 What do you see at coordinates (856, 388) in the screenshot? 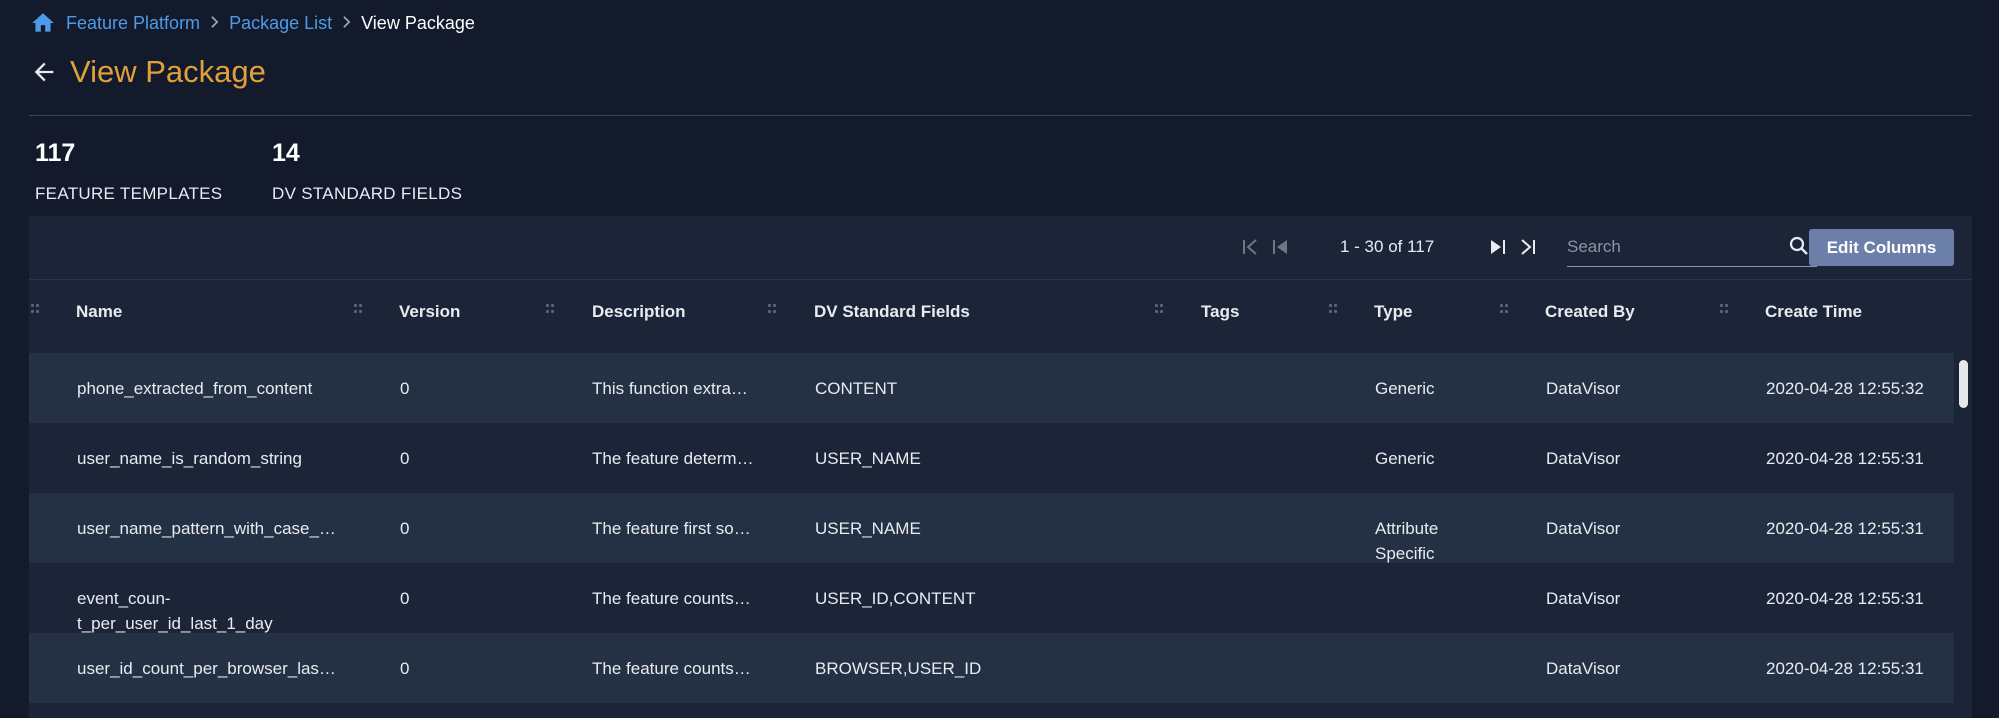
I see `cell-dv-standard-fields: CONTENT` at bounding box center [856, 388].